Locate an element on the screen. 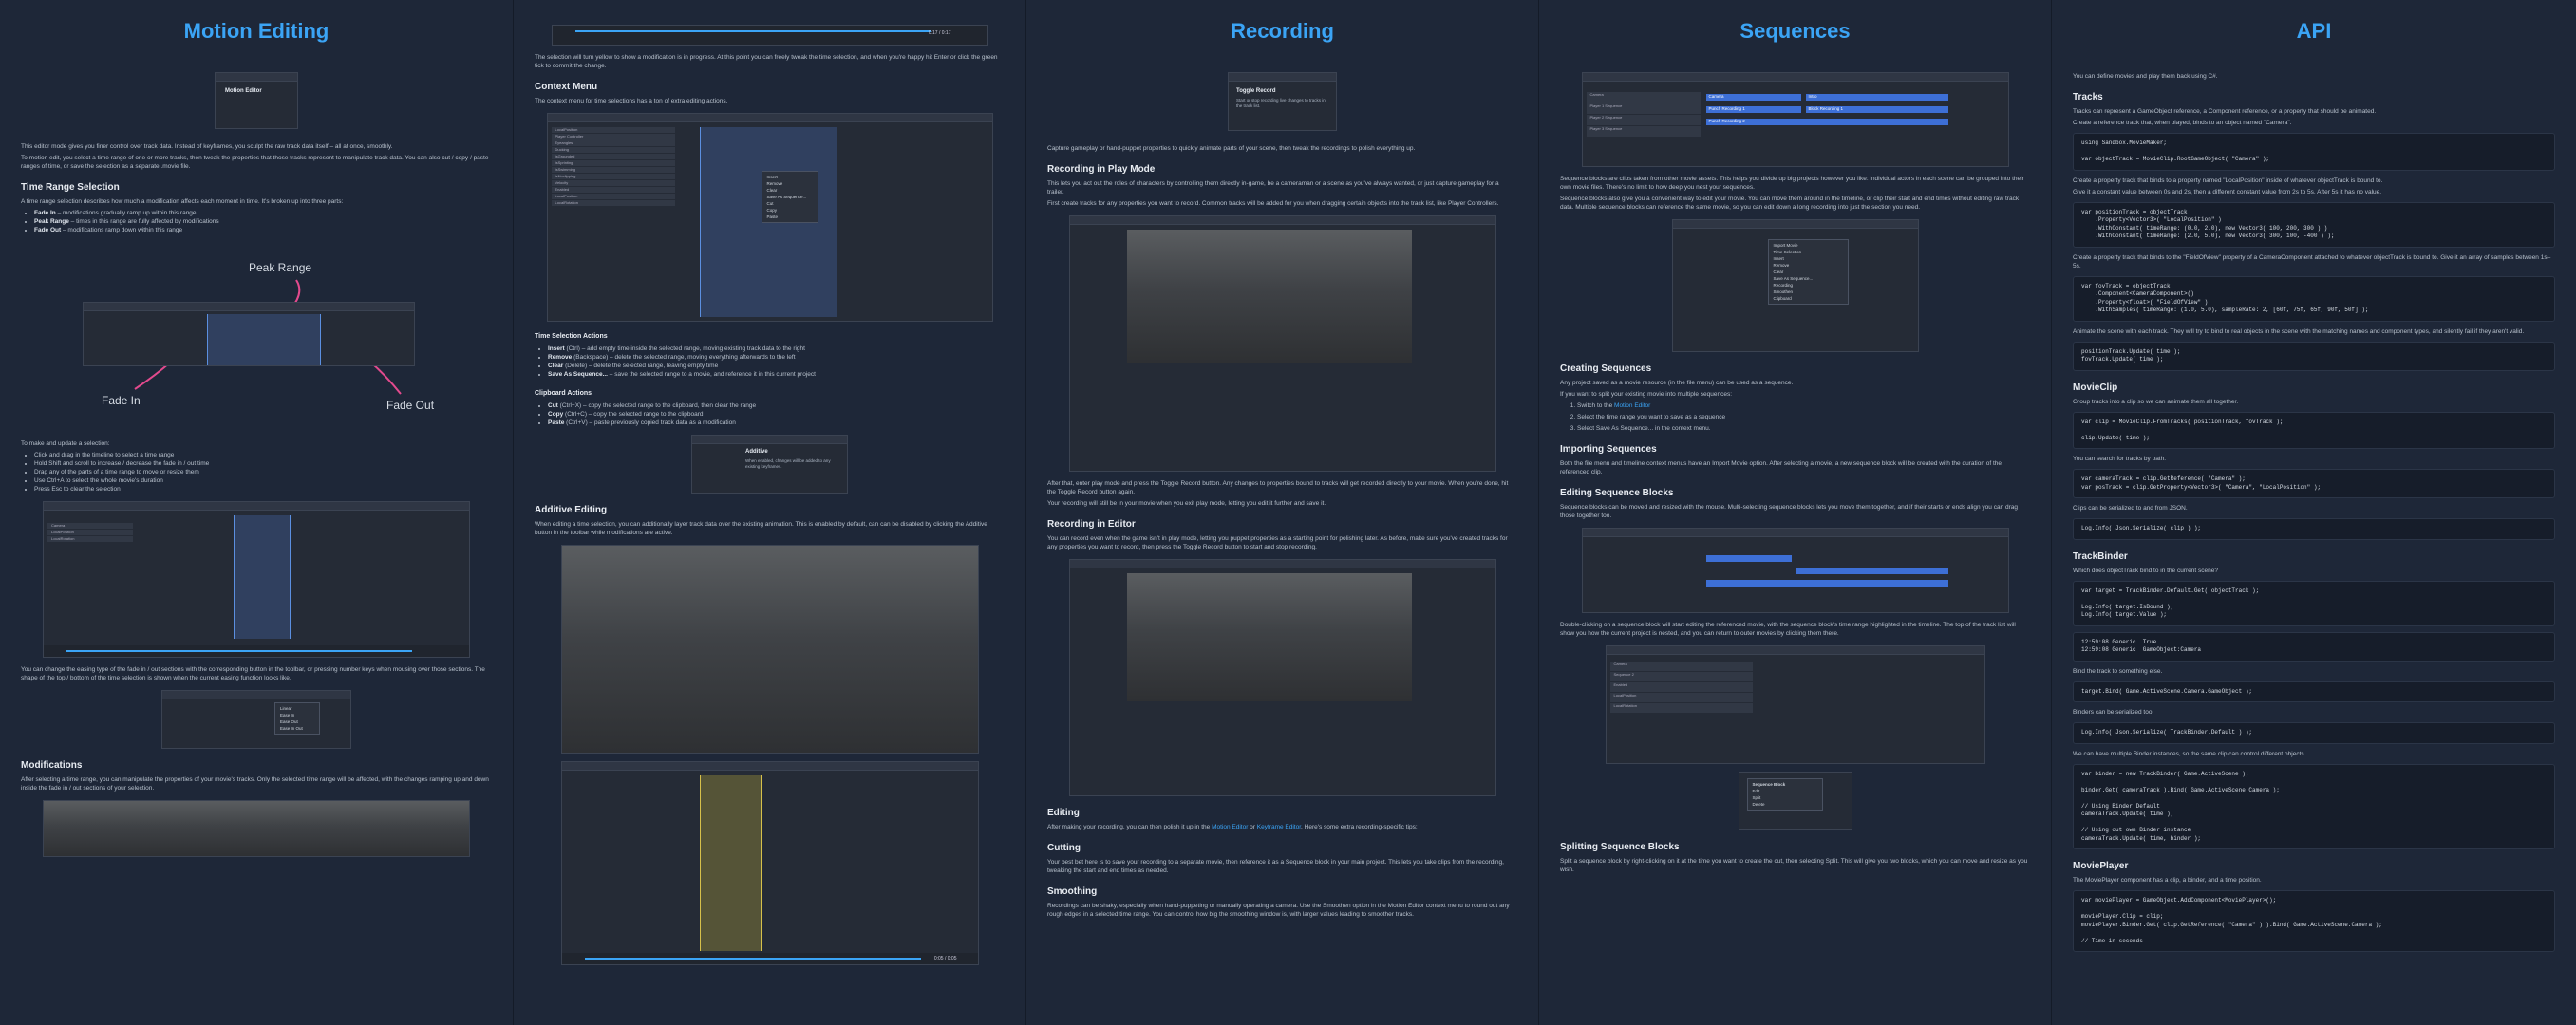 This screenshot has height=1025, width=2576. track-row: Player 2 Sequence is located at coordinates (1643, 120).